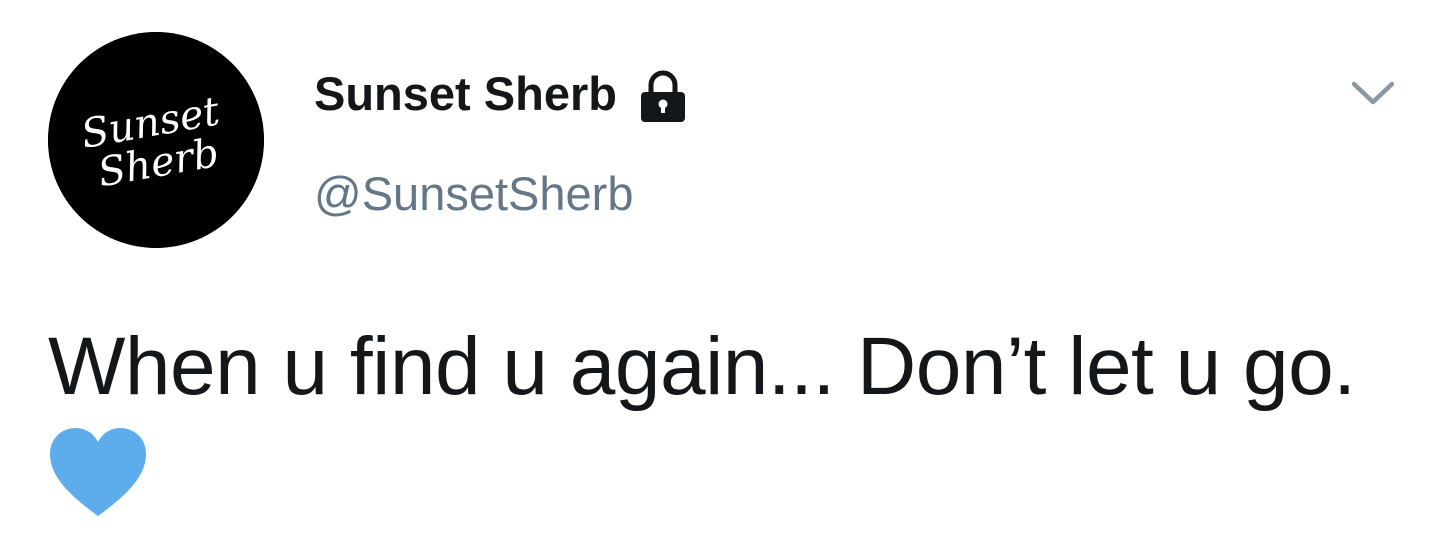  I want to click on blue-heart-icon, so click(98, 474).